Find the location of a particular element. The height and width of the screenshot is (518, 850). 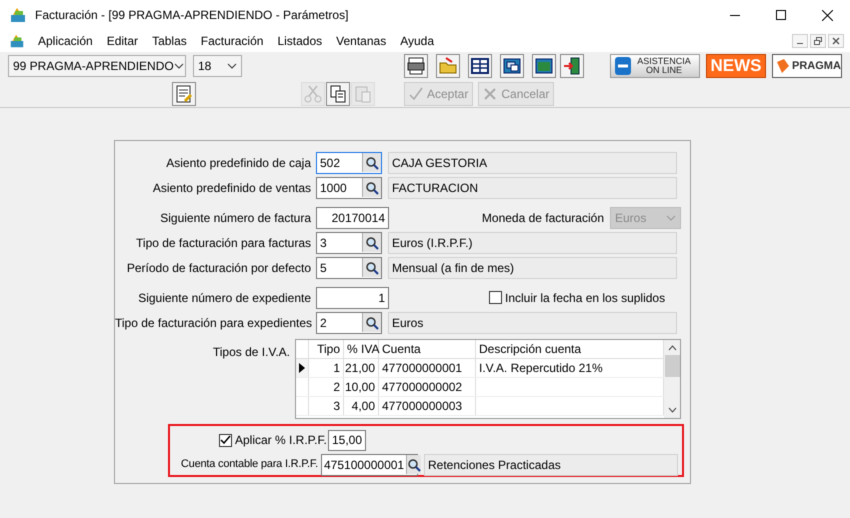

field-label: Tipos de I.V.A. is located at coordinates (251, 352).